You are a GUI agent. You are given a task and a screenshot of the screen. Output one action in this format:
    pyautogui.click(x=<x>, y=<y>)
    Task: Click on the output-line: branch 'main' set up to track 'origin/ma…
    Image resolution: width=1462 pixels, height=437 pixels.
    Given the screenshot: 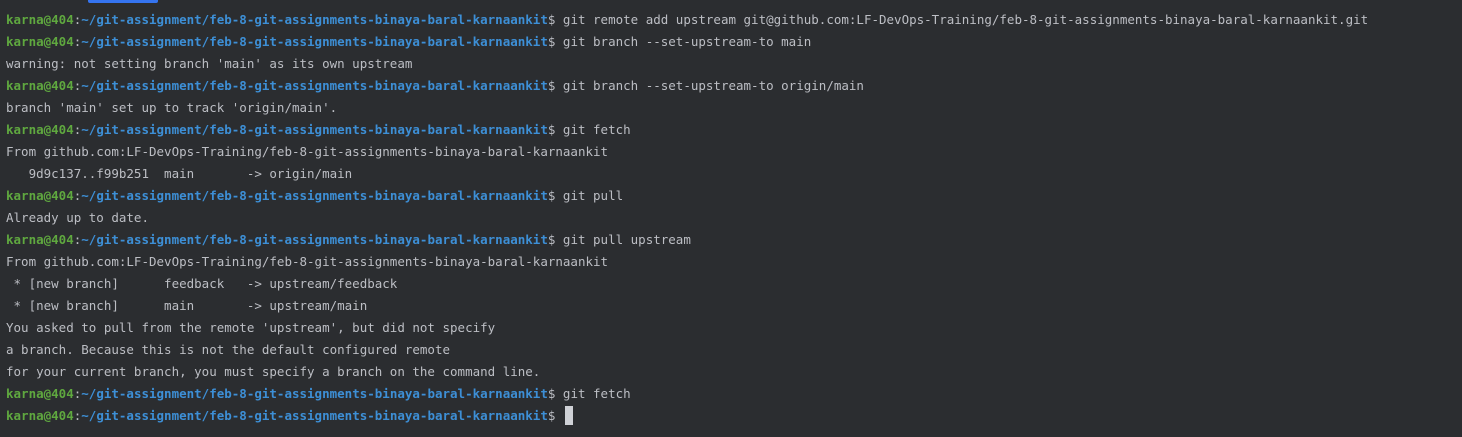 What is the action you would take?
    pyautogui.click(x=172, y=107)
    